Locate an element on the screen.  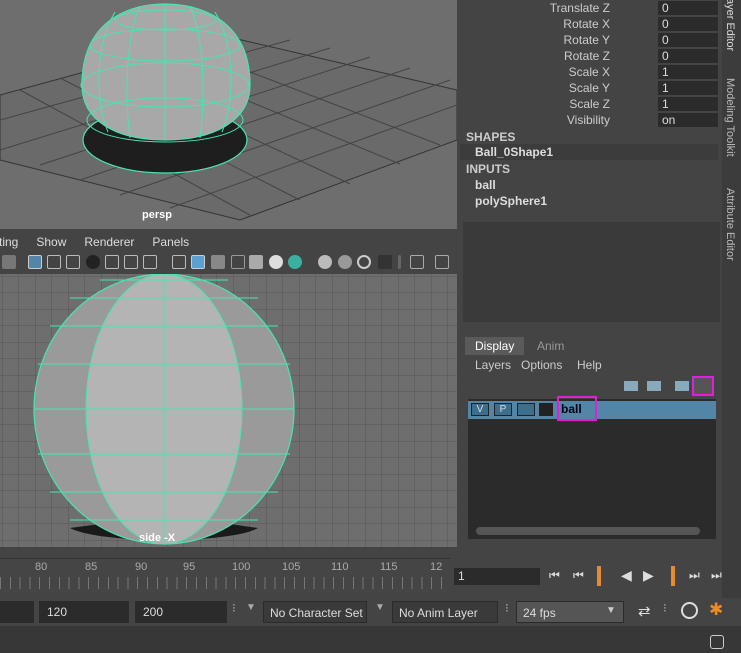
step-back-key-icon: ⏮ is located at coordinates (578, 575).